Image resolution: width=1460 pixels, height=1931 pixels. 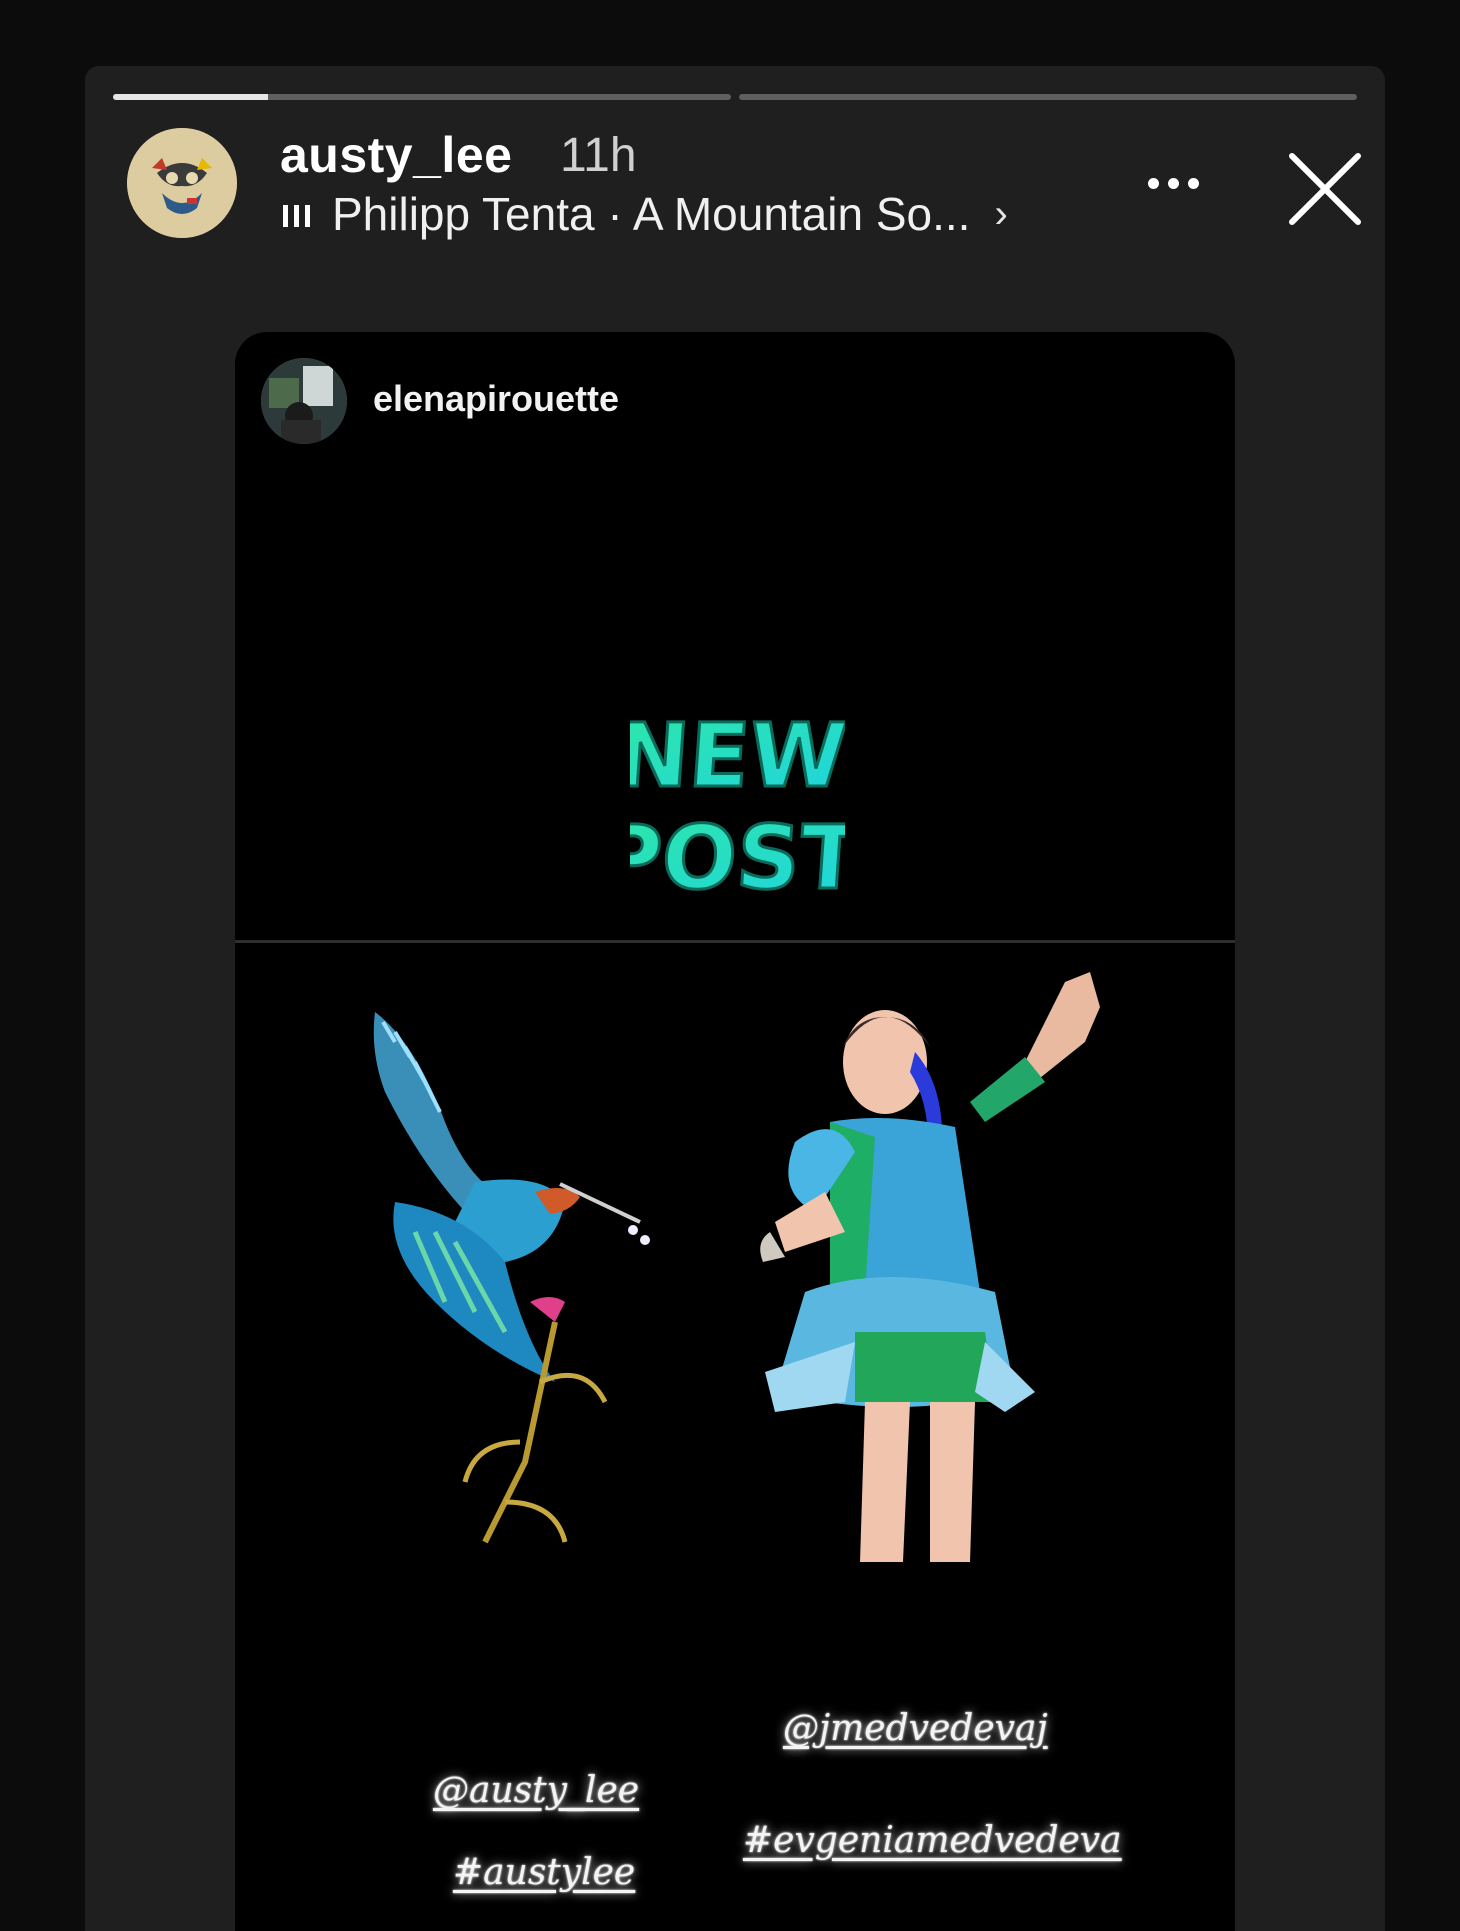 I want to click on hummingbird-brooch-image, so click(x=511, y=1278).